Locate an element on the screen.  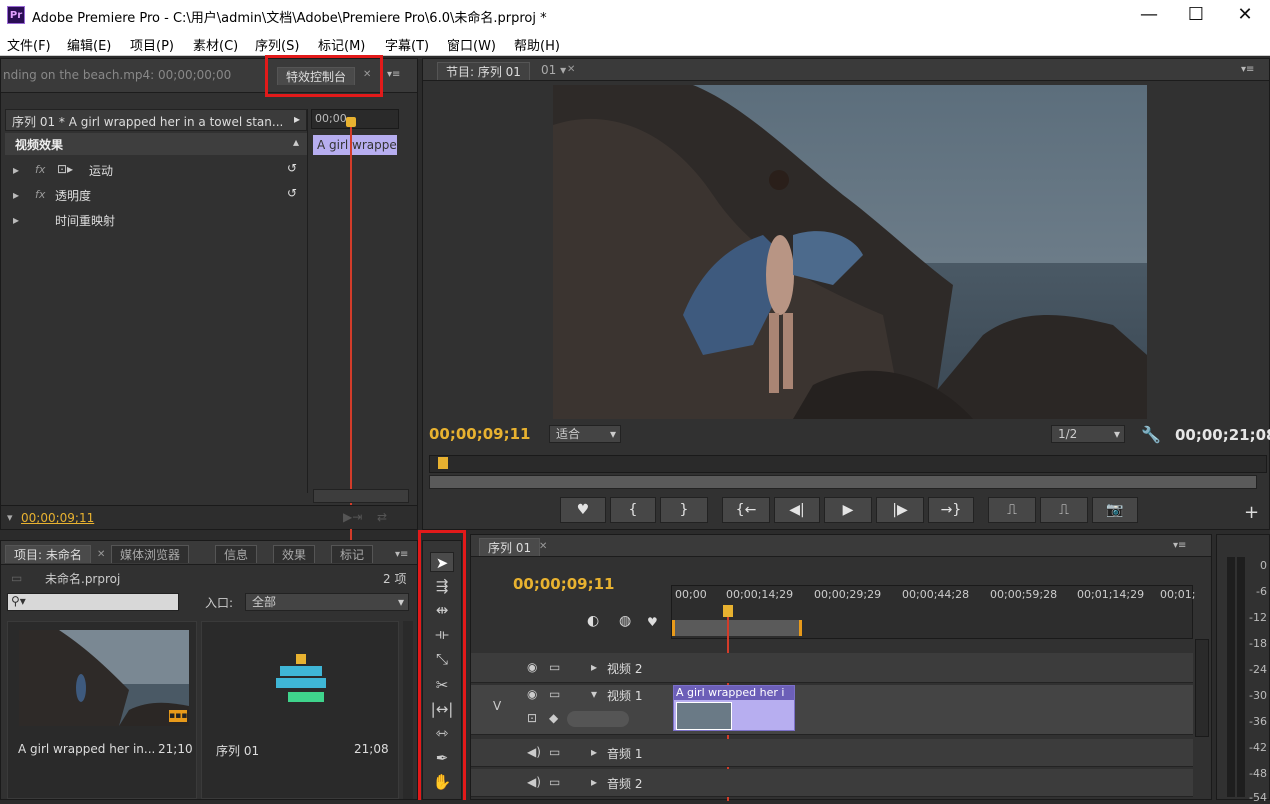
collapse-icon: ▴ is located at coordinates (296, 142).